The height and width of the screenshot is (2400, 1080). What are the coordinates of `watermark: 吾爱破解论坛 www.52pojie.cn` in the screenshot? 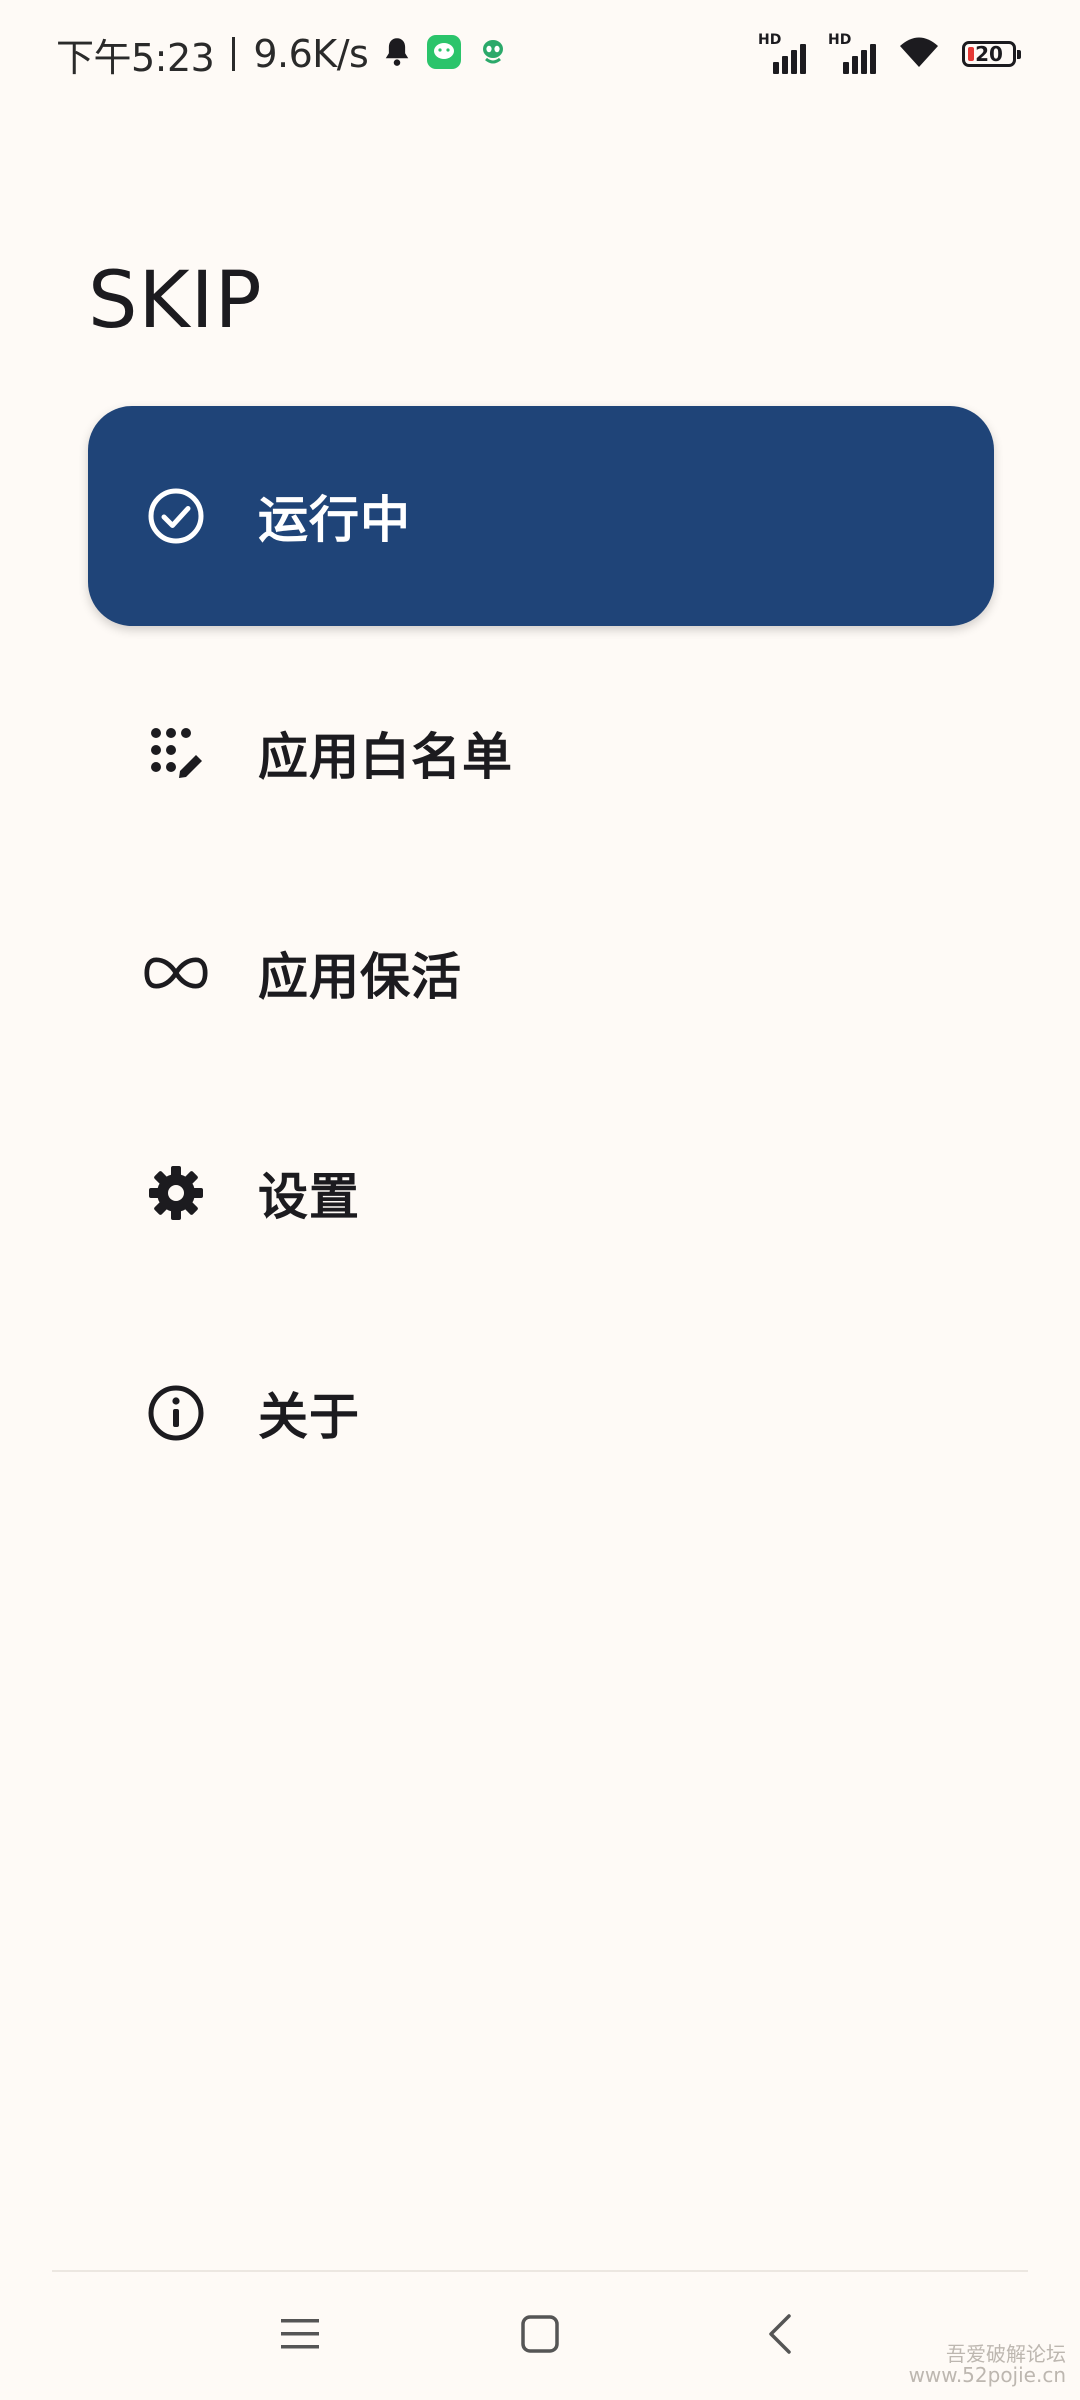 It's located at (987, 2365).